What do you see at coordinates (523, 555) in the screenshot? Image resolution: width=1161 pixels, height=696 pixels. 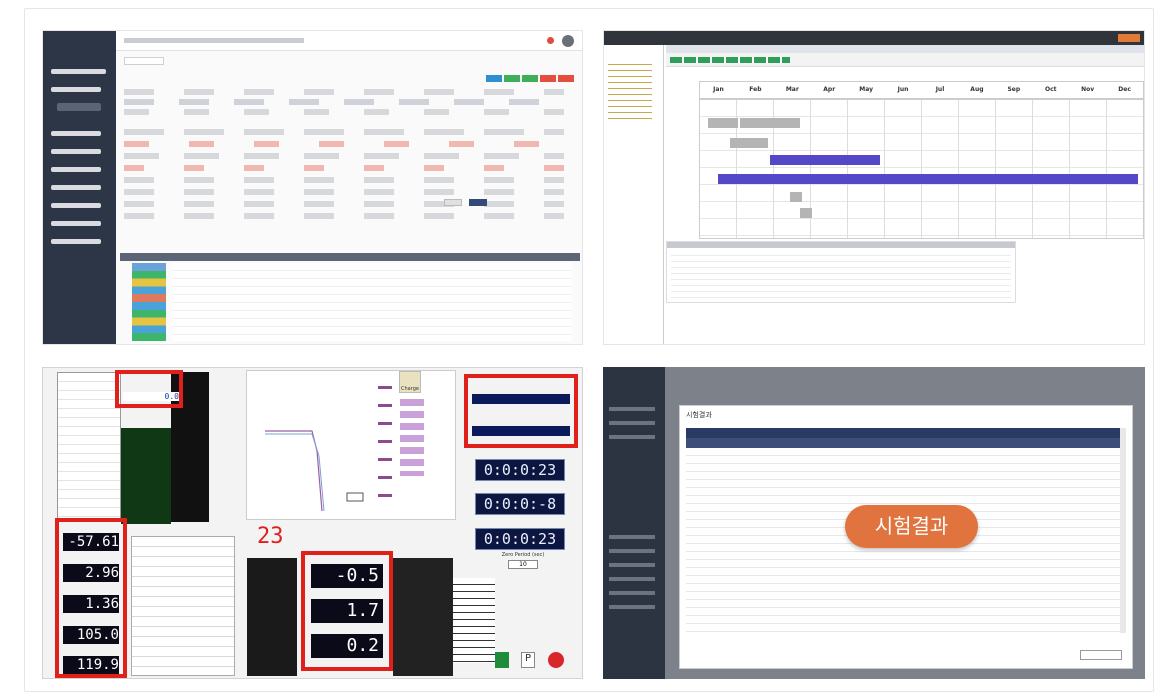 I see `zero-period-label: Zero Period (sec)` at bounding box center [523, 555].